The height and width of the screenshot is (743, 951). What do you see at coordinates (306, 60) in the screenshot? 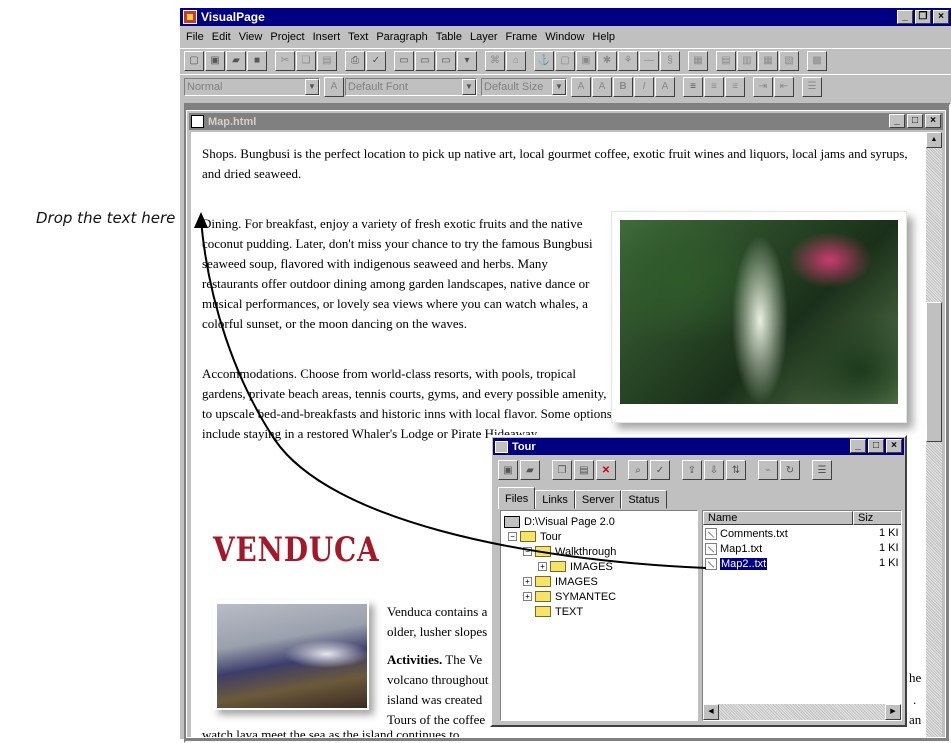
I see `copy-icon: ❏` at bounding box center [306, 60].